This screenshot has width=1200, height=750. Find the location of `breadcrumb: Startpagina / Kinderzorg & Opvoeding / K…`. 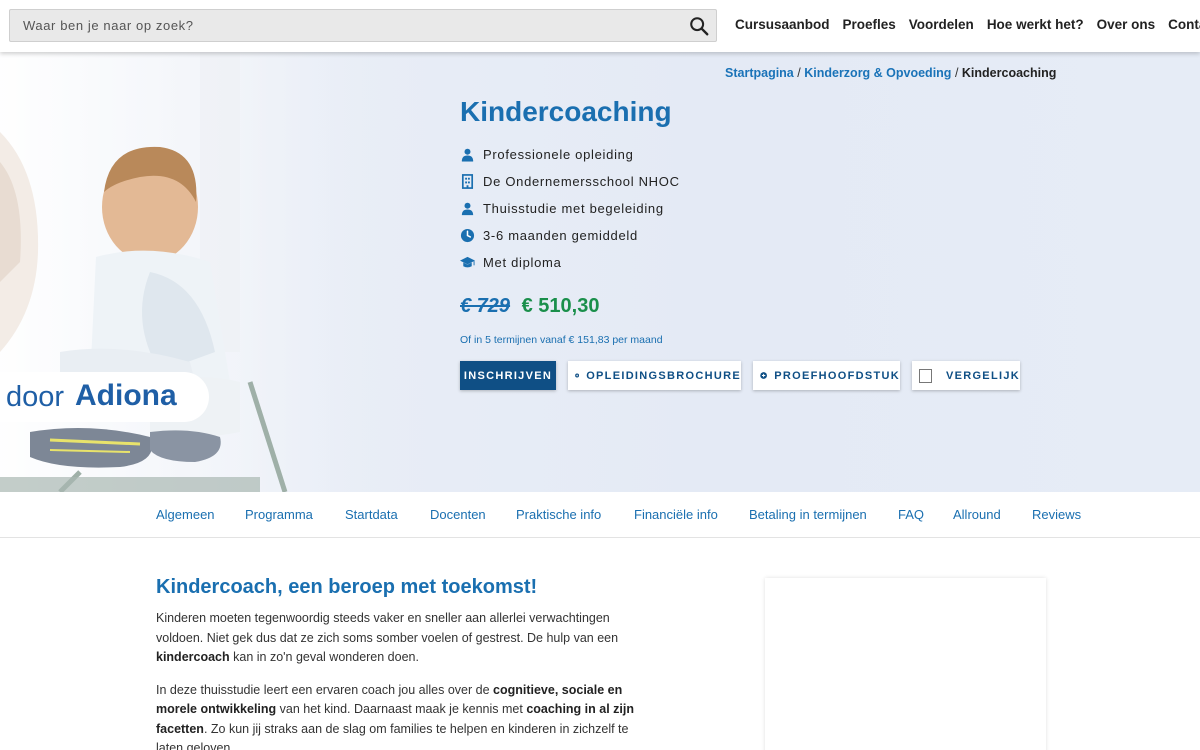

breadcrumb: Startpagina / Kinderzorg & Opvoeding / K… is located at coordinates (890, 73).